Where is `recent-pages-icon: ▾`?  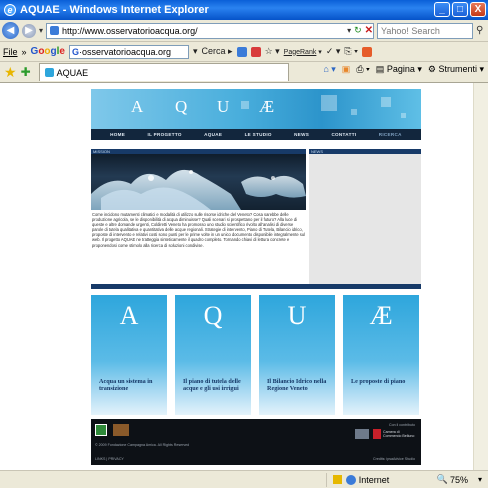
recent-pages-icon: ▾ is located at coordinates (41, 30).